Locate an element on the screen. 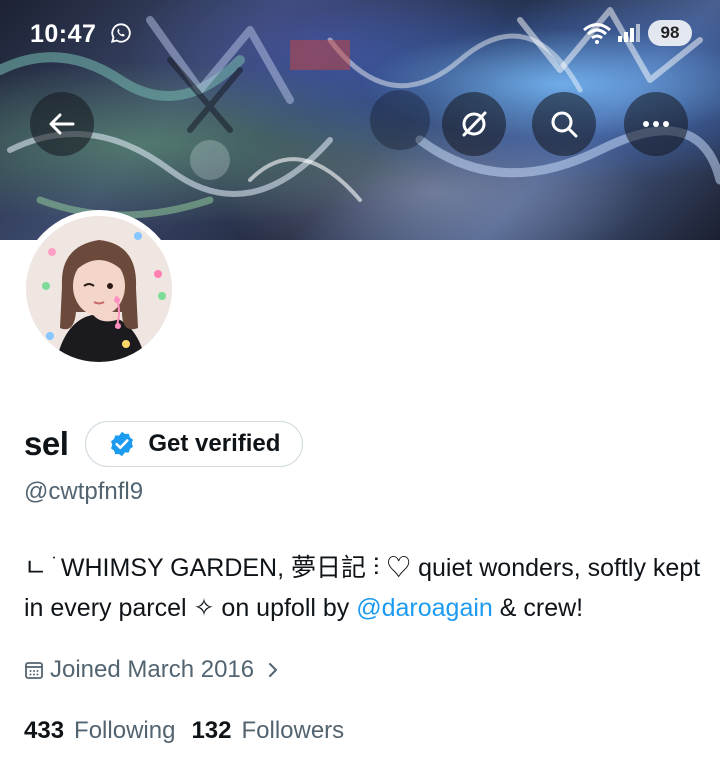  wifi-icon is located at coordinates (597, 33).